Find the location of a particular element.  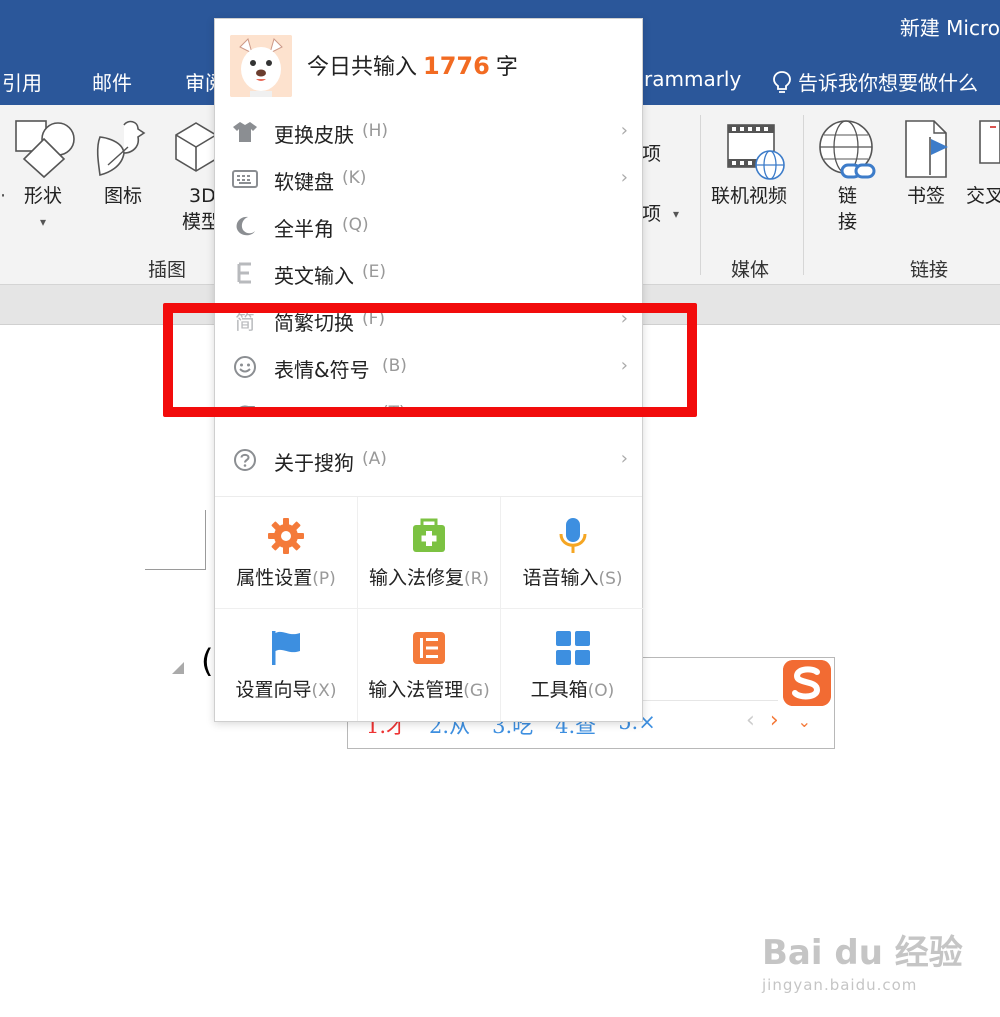

tool-ime-repair: 输入法修复(R) is located at coordinates (429, 553).